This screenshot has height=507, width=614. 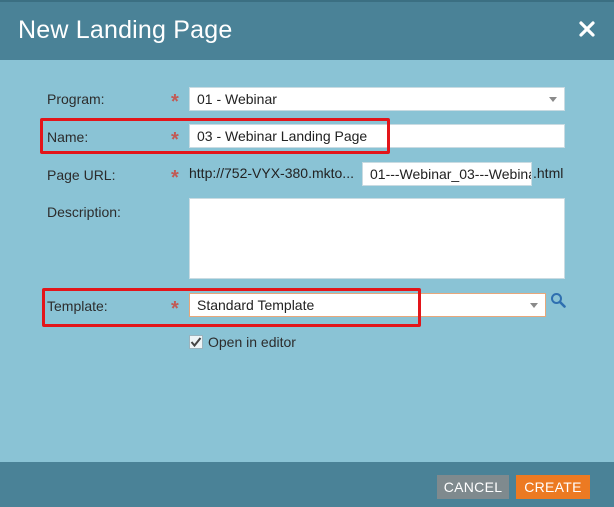 I want to click on name-input: 03 - Webinar Landing Page, so click(x=377, y=136).